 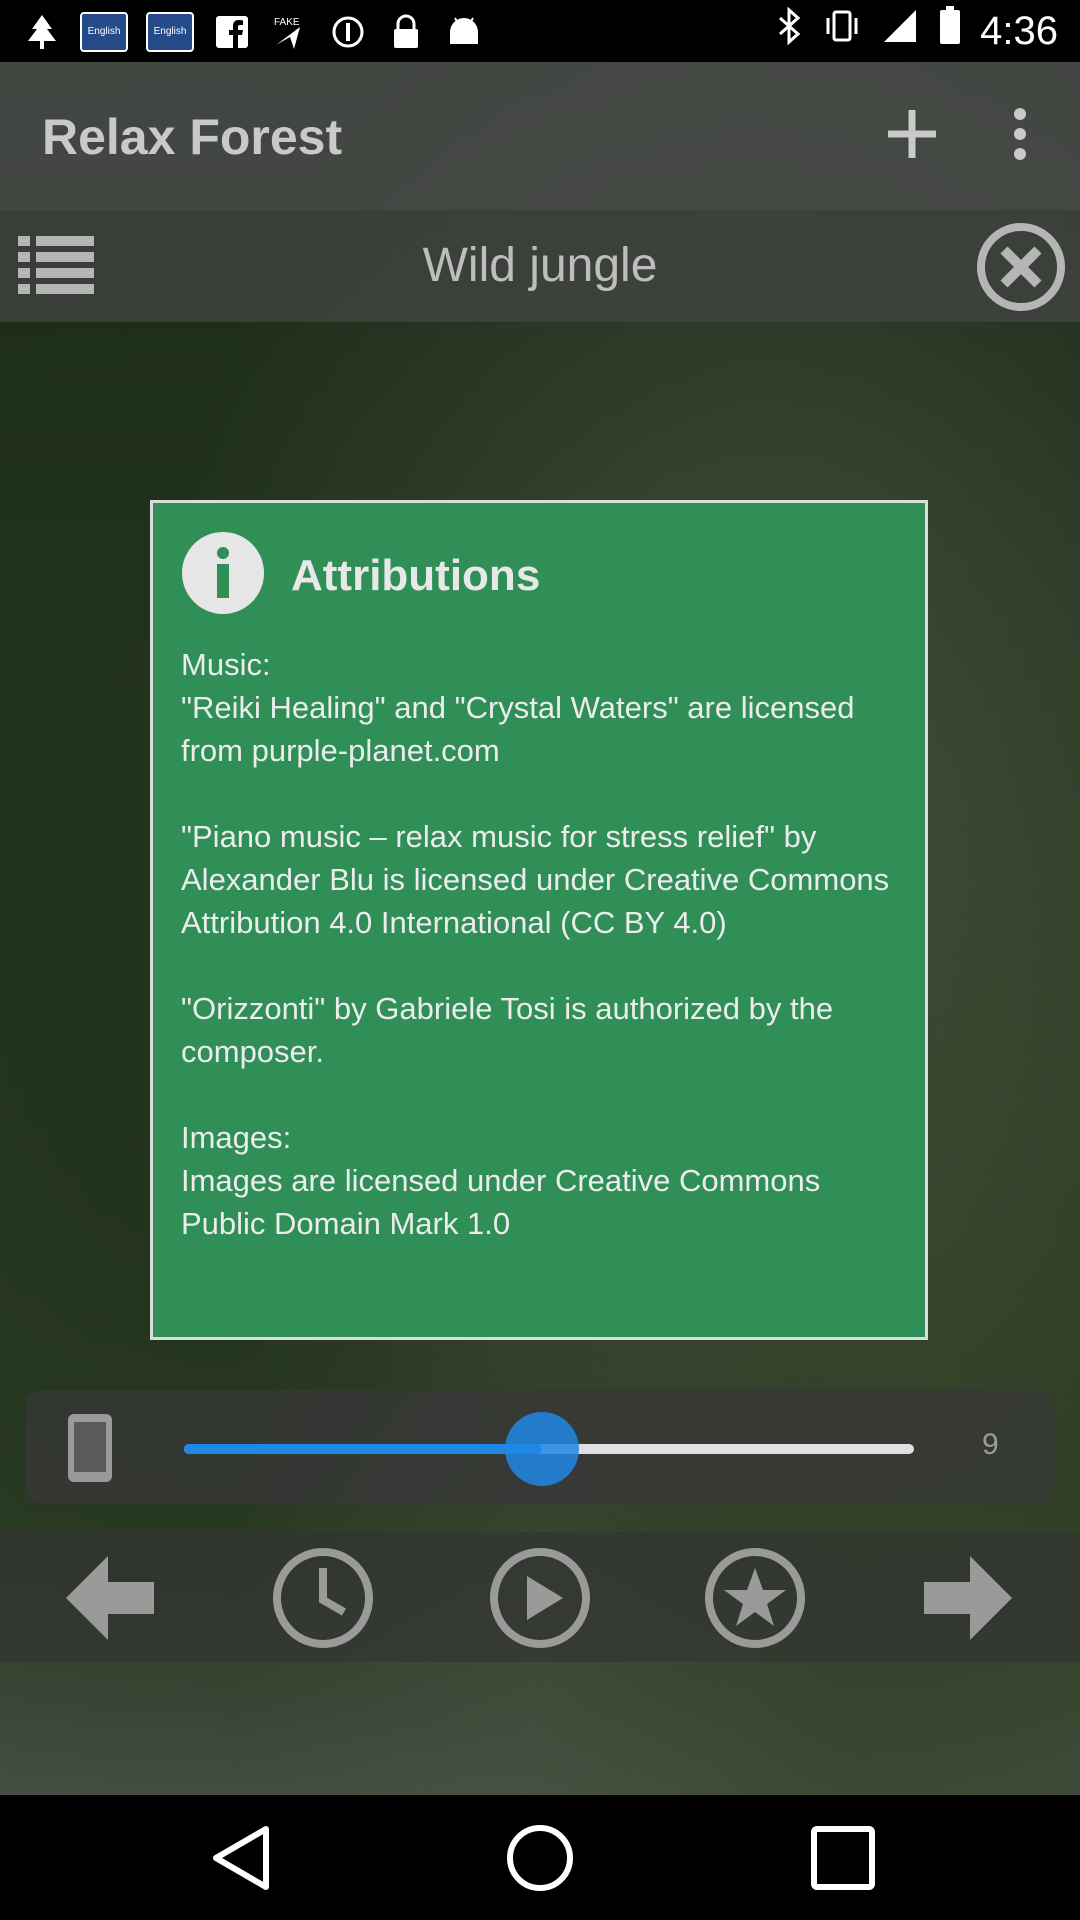 I want to click on facebook-icon, so click(x=232, y=32).